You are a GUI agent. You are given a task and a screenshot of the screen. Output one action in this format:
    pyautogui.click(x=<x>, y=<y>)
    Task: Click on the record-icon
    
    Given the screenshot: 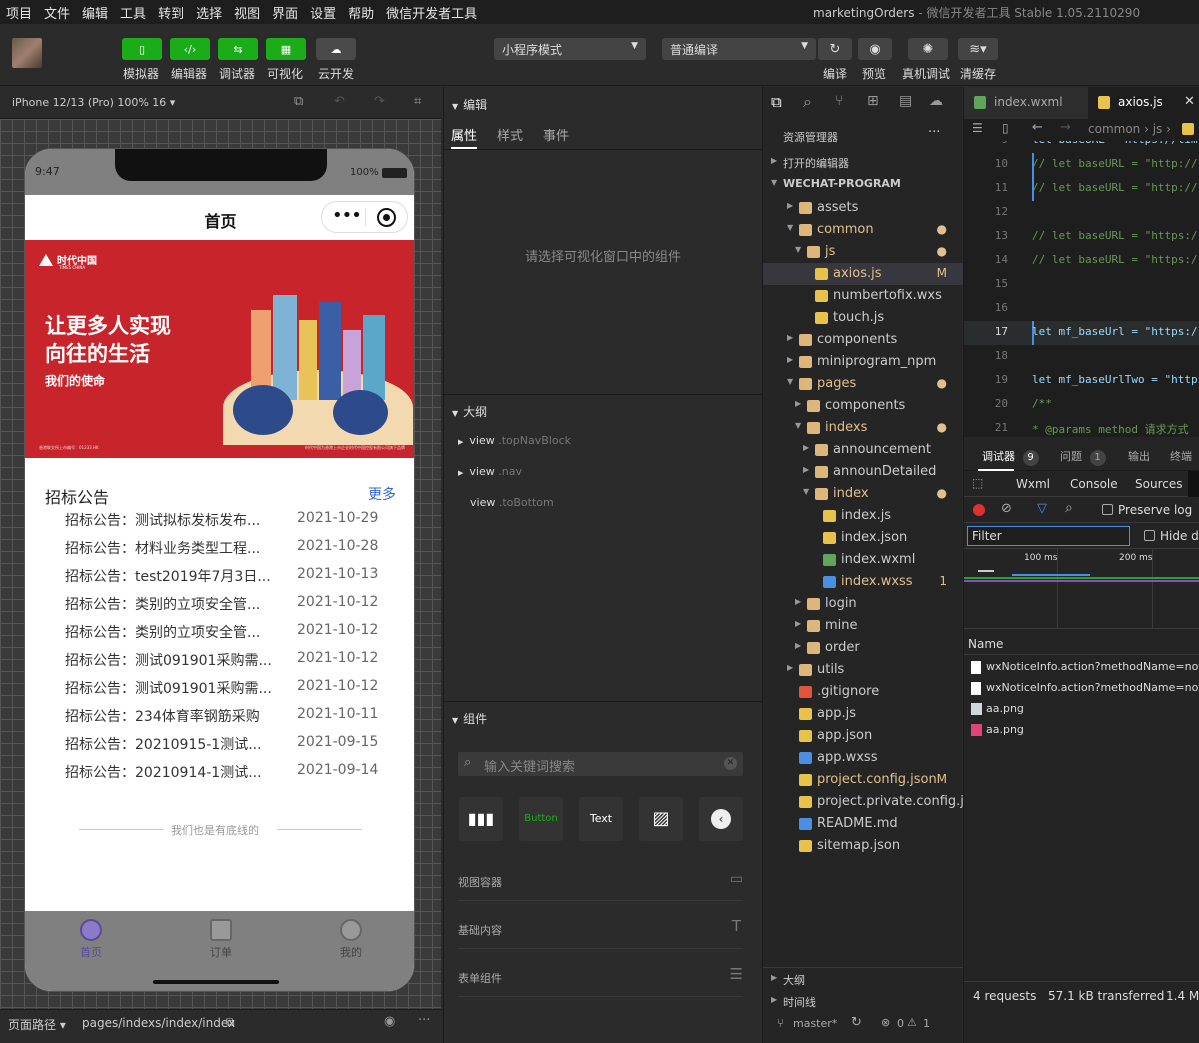 What is the action you would take?
    pyautogui.click(x=979, y=510)
    